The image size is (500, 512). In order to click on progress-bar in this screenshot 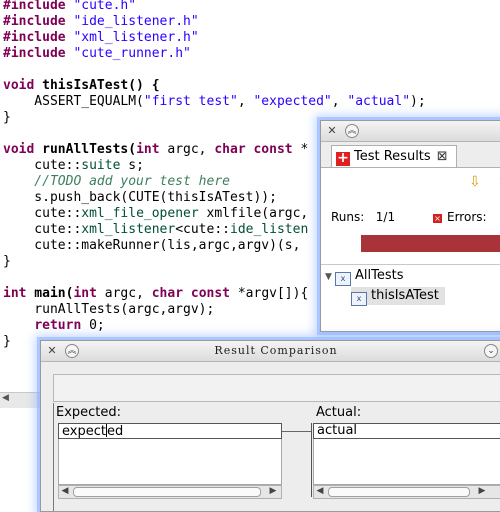, I will do `click(430, 243)`.